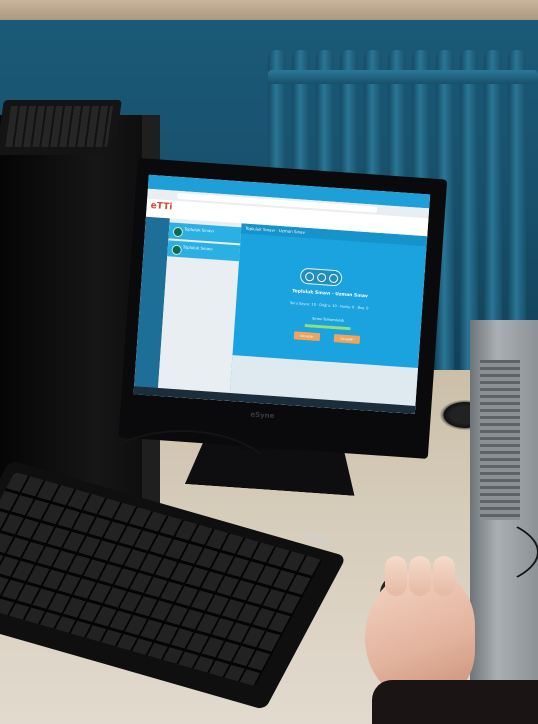  I want to click on background-keyboard, so click(61, 127).